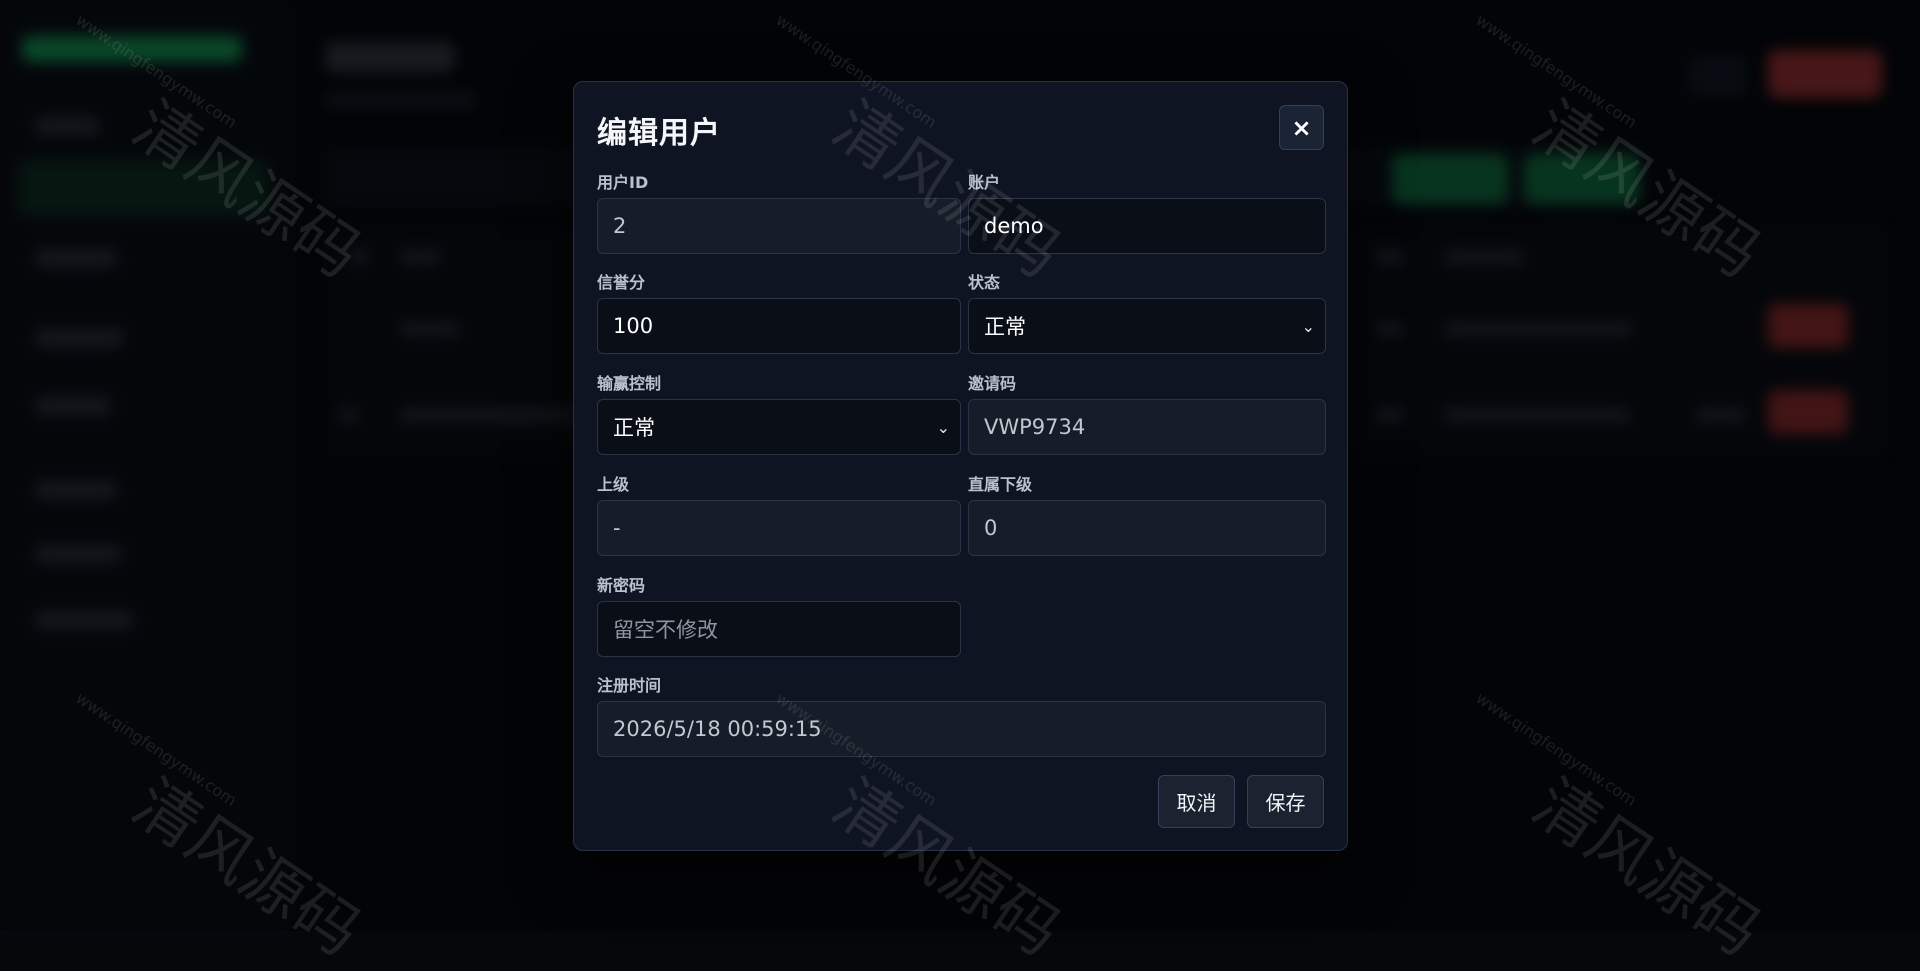 This screenshot has height=971, width=1920. What do you see at coordinates (1147, 483) in the screenshot?
I see `direct-subordinates-label: 直属下级` at bounding box center [1147, 483].